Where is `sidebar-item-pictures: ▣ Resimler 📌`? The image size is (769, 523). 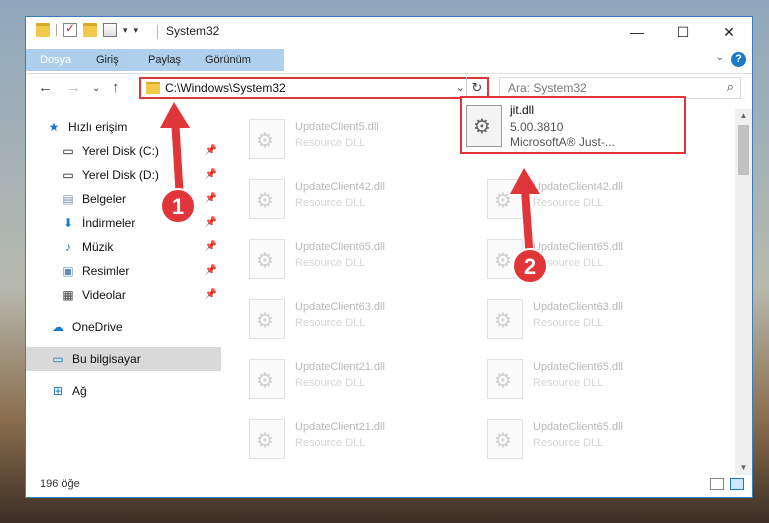
sidebar-item-pictures: ▣ Resimler 📌 is located at coordinates (123, 271).